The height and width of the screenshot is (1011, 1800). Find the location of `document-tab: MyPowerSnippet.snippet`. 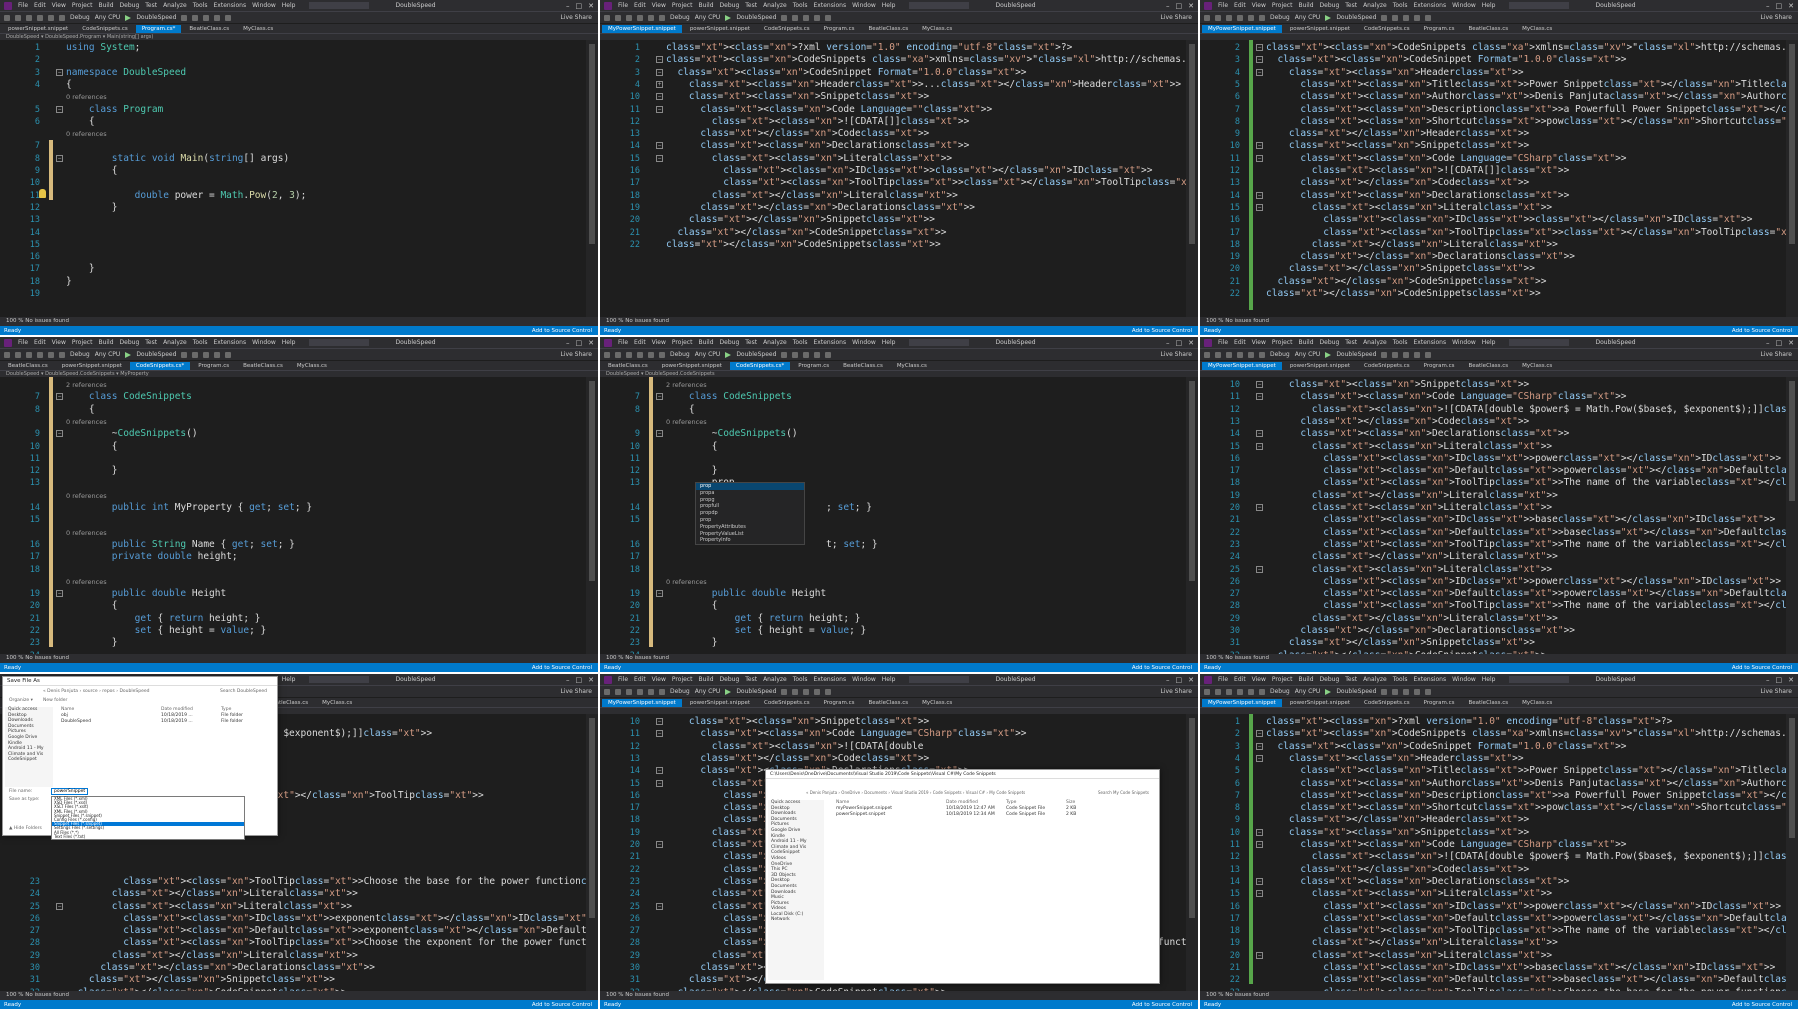

document-tab: MyPowerSnippet.snippet is located at coordinates (1242, 29).